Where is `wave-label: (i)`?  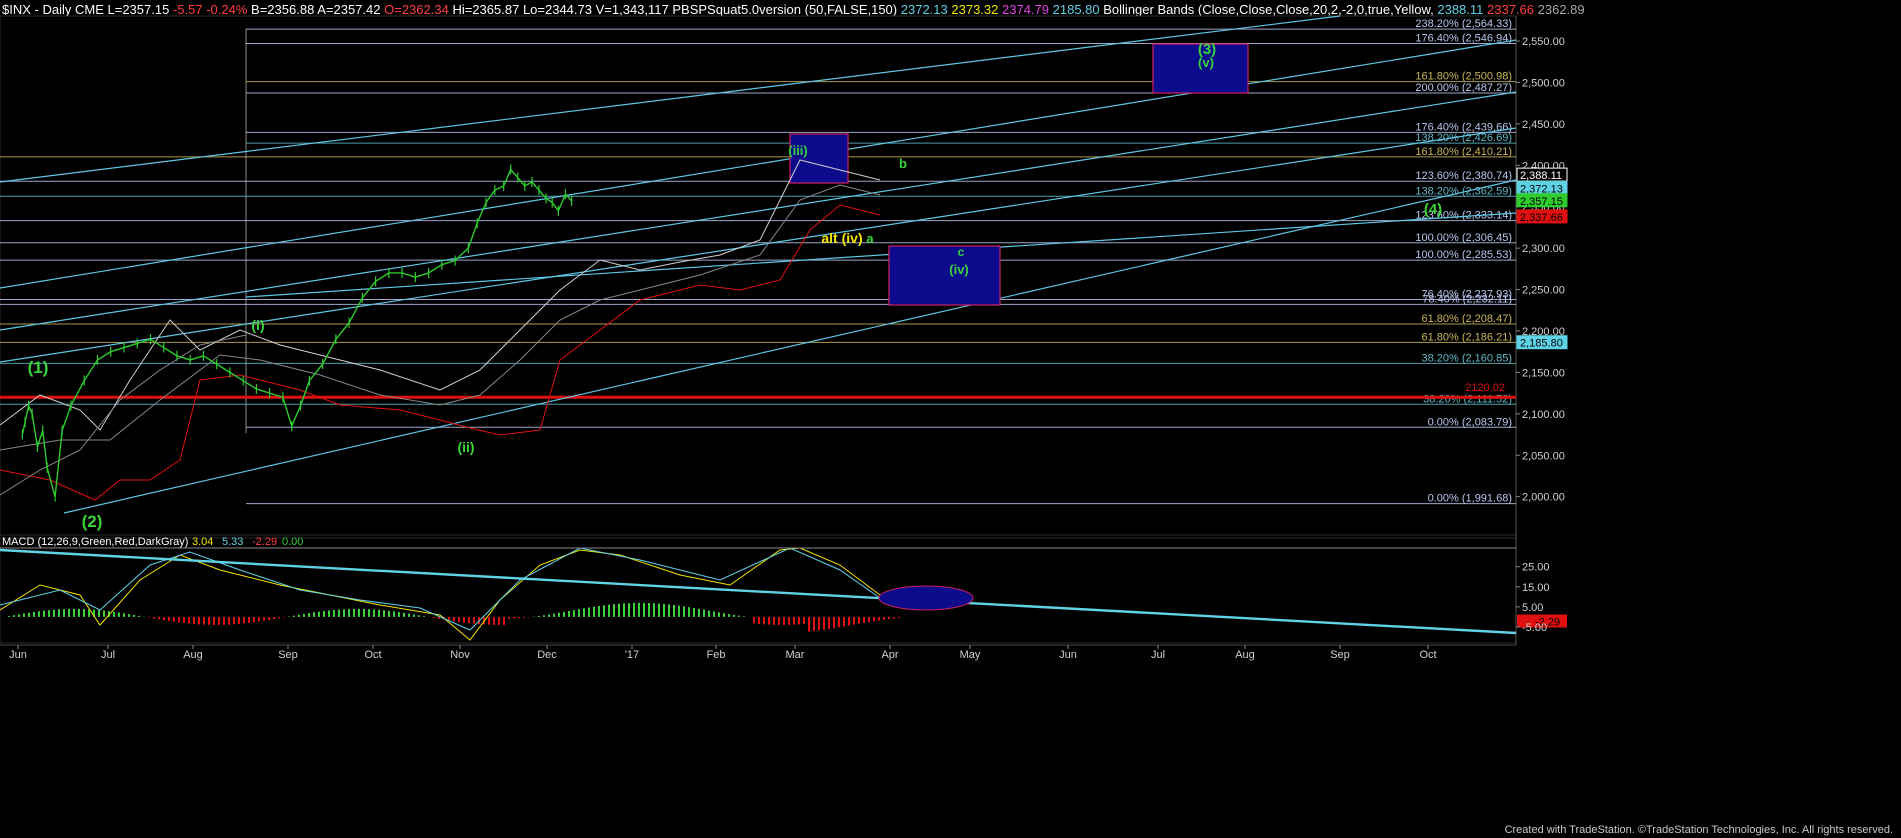
wave-label: (i) is located at coordinates (257, 325).